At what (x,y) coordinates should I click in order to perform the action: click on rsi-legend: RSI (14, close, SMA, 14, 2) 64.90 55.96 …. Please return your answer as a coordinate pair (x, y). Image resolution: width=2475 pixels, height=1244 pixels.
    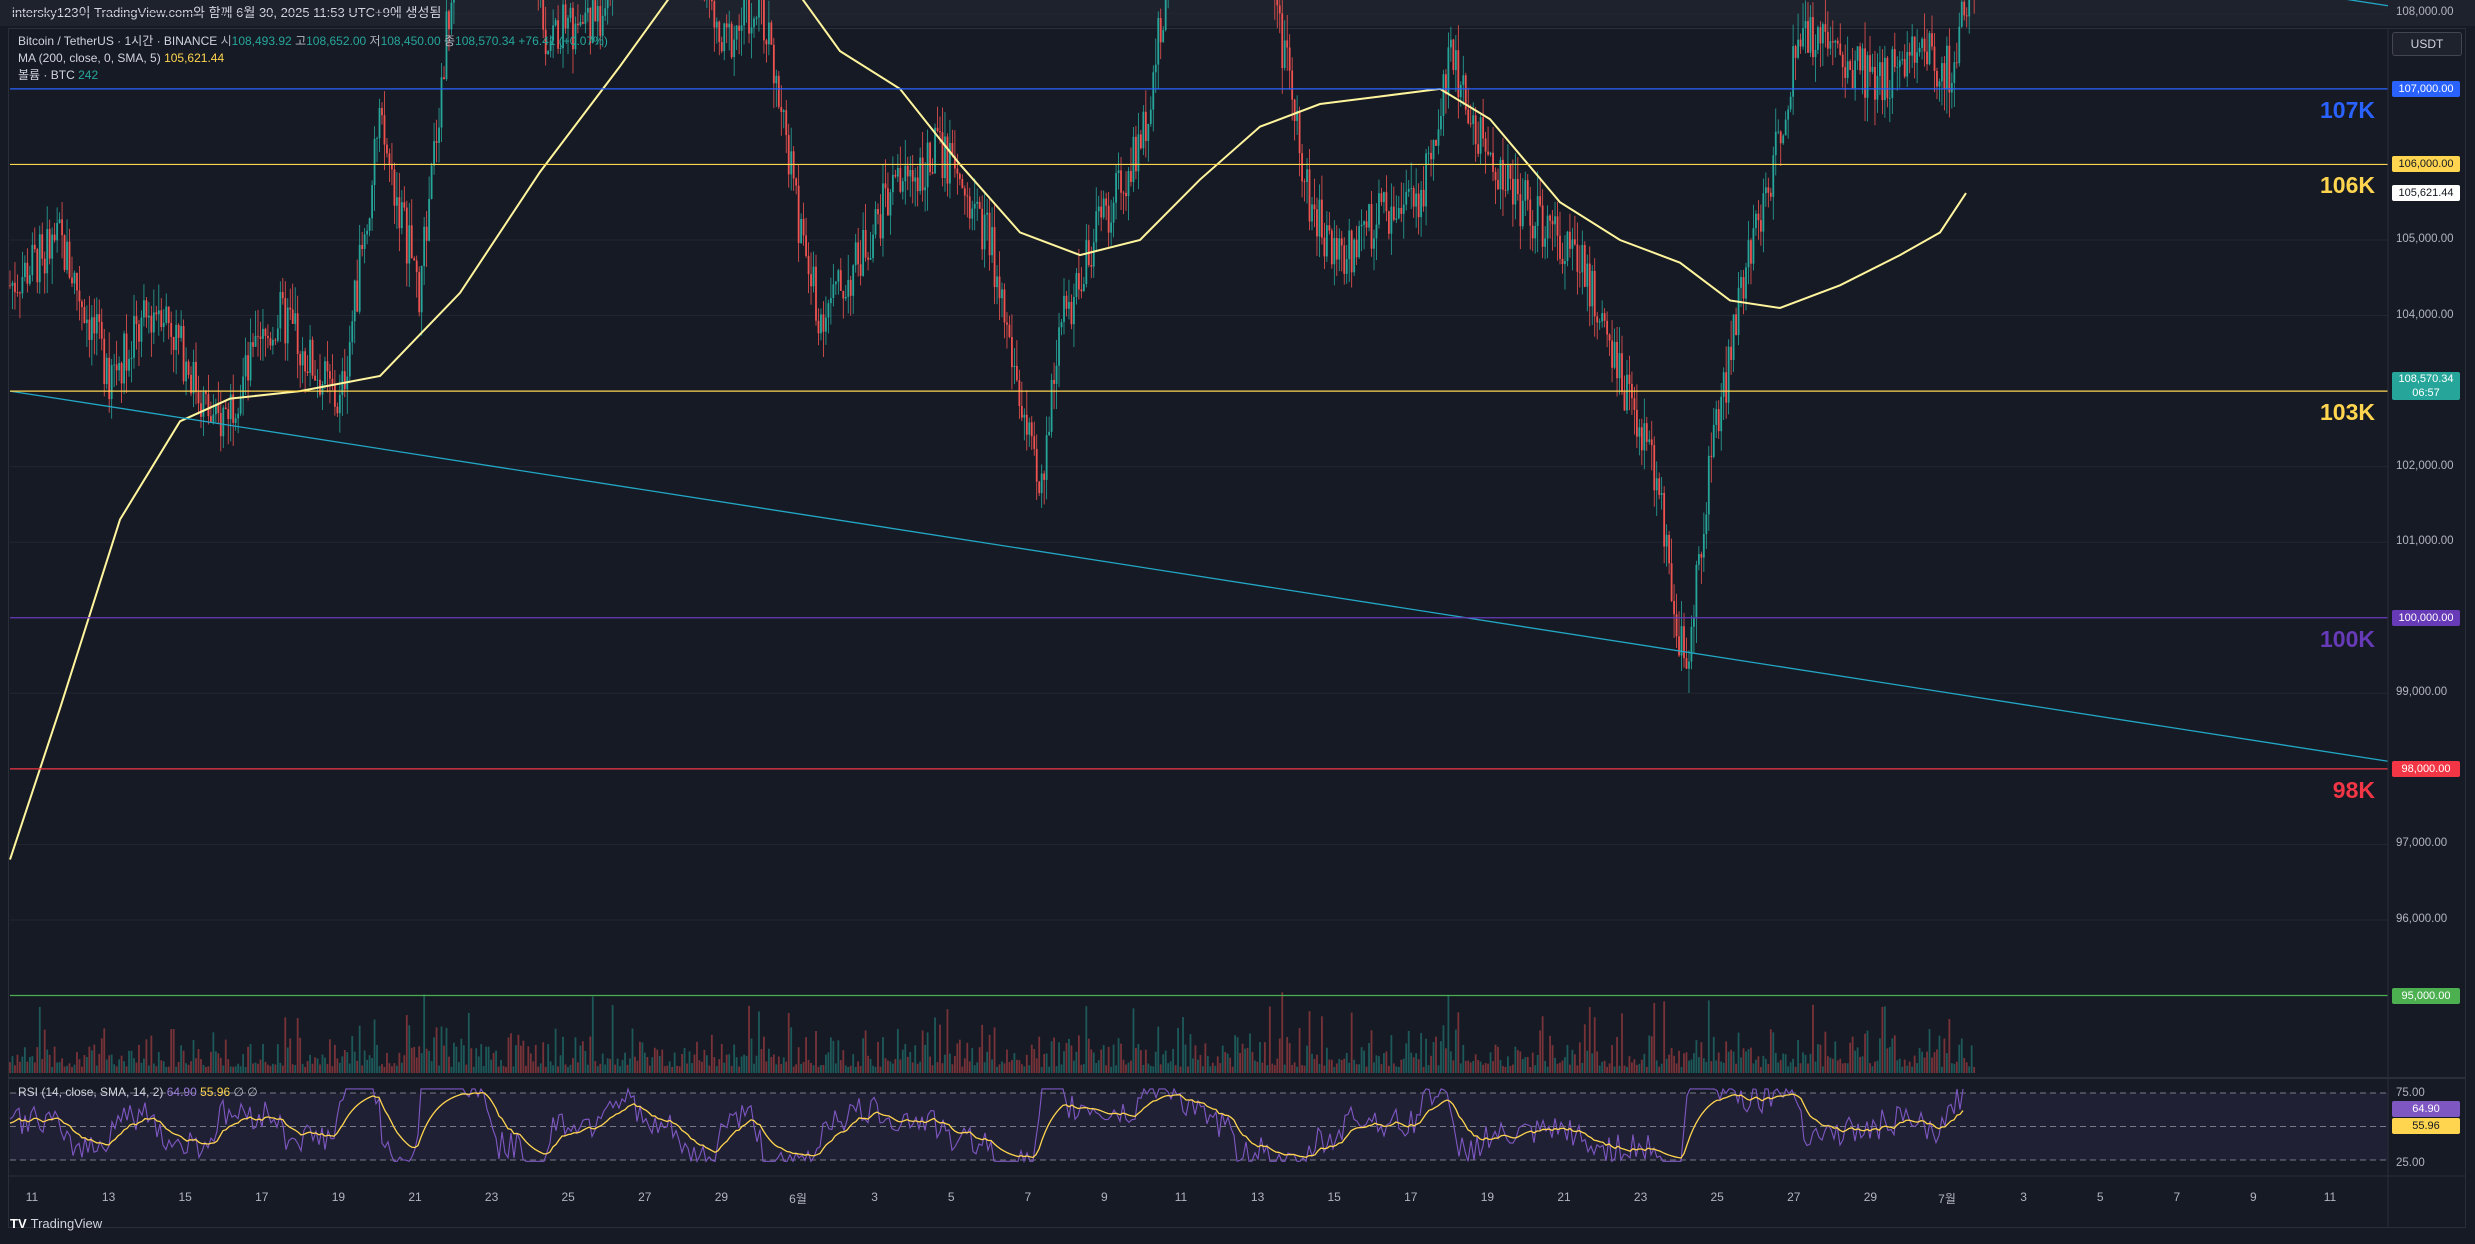
    Looking at the image, I should click on (138, 1092).